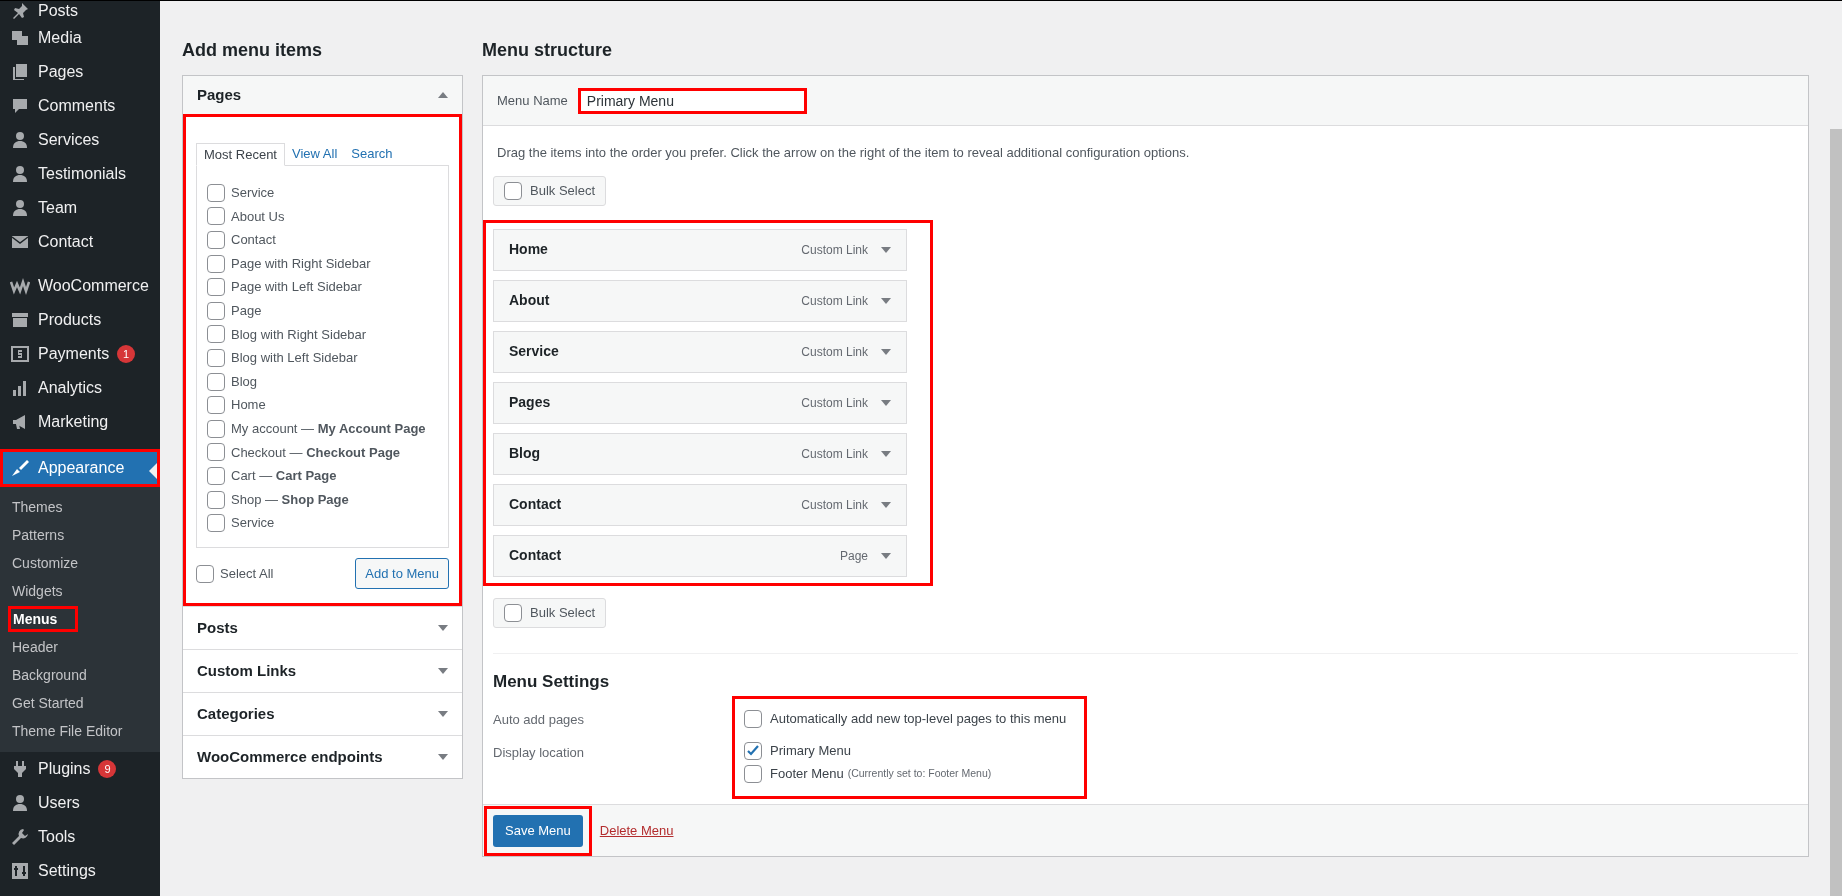 This screenshot has height=896, width=1842. I want to click on sidebar-item: Settings, so click(80, 871).